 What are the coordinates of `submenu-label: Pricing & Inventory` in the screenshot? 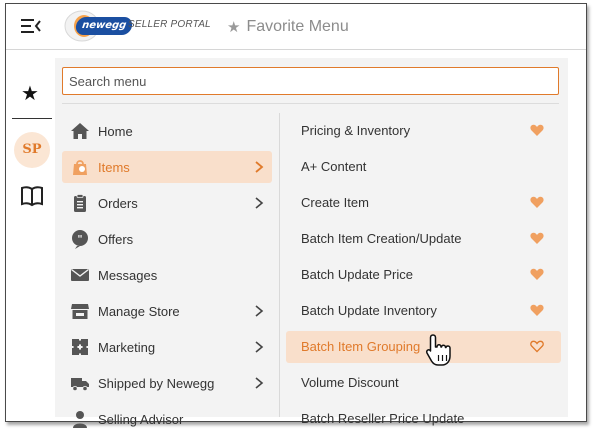 It's located at (356, 130).